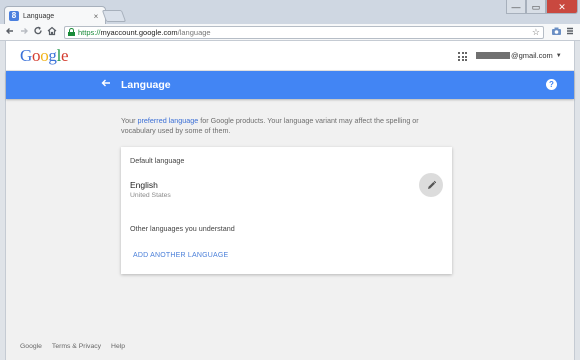 The image size is (580, 360). I want to click on help-icon: ?, so click(551, 84).